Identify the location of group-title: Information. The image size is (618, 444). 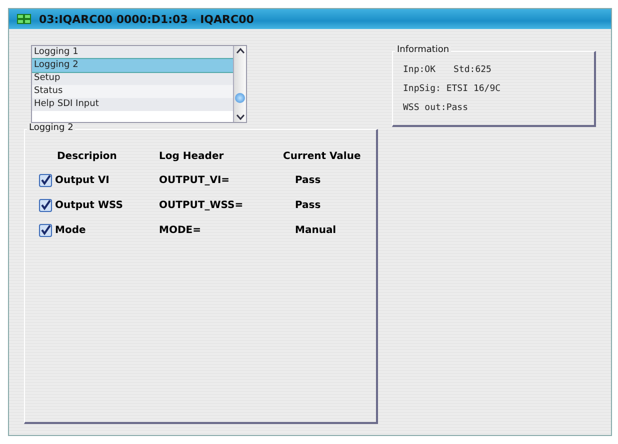
(423, 50).